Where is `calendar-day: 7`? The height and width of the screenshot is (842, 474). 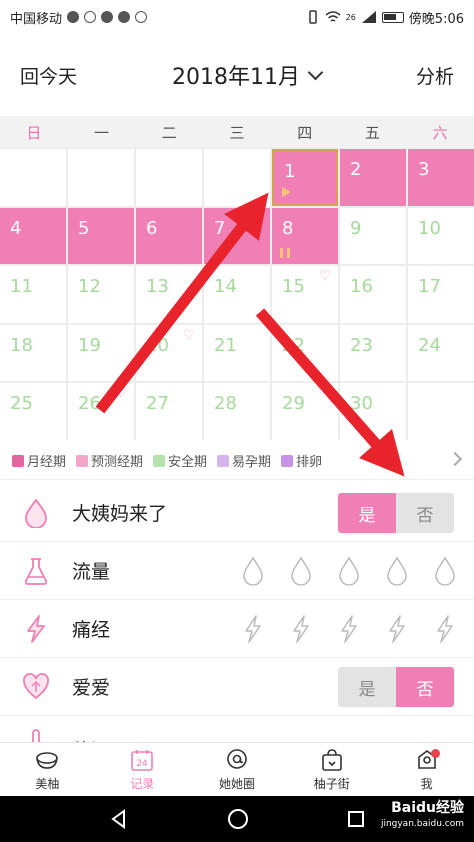
calendar-day: 7 is located at coordinates (237, 236).